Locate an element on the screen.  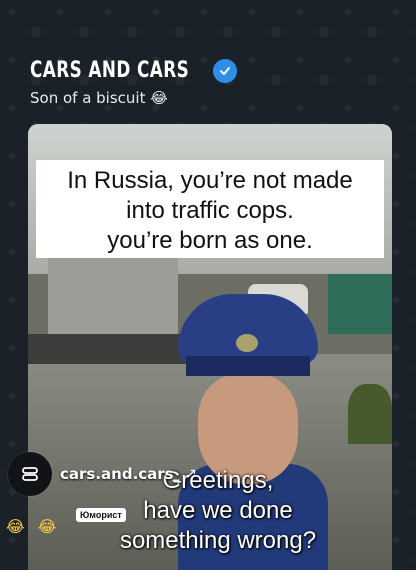
link-chain-icon is located at coordinates (30, 474).